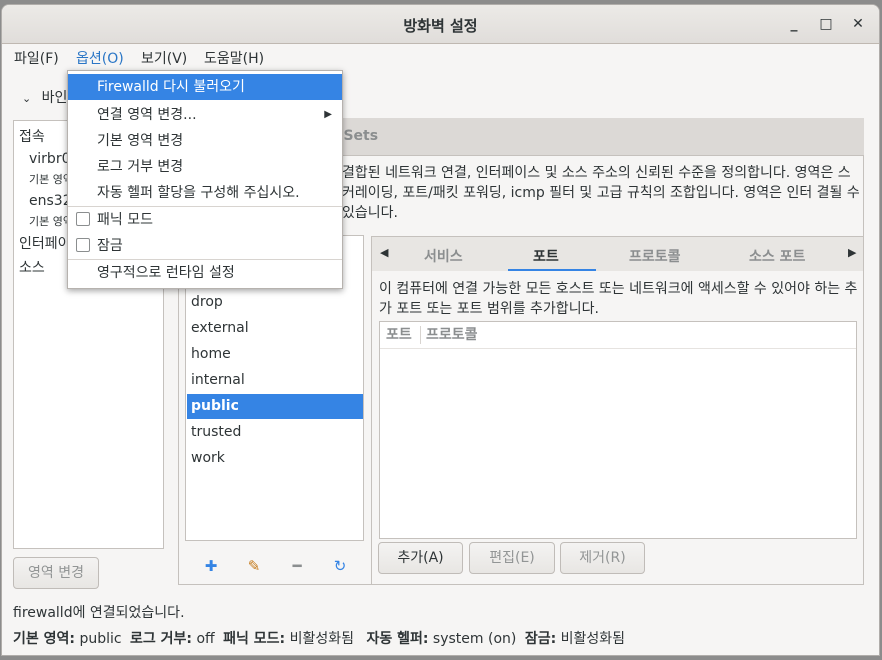 The height and width of the screenshot is (660, 882). I want to click on zone-subtabs: ◀ 서비스 포트 프로토콜 소스 포트 ▶, so click(617, 254).